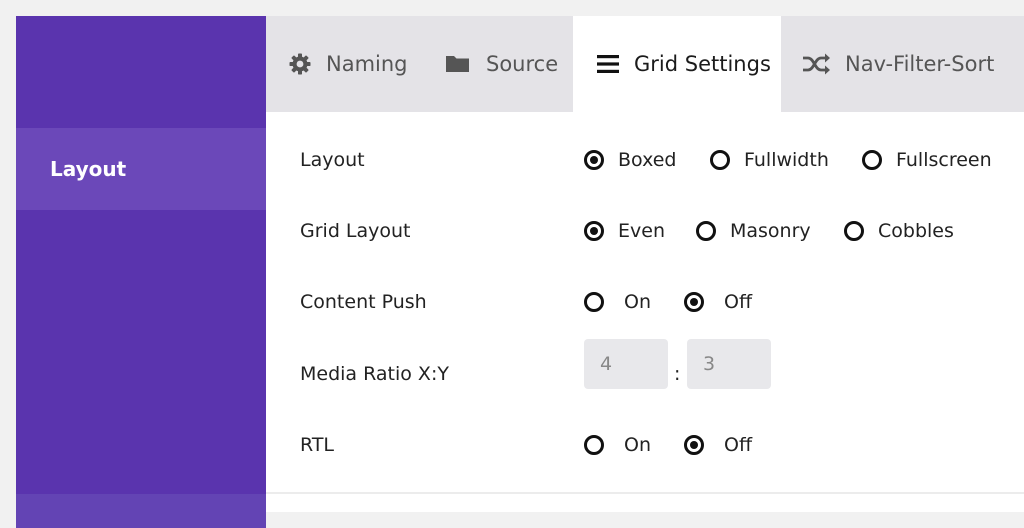 This screenshot has height=528, width=1024. Describe the element at coordinates (332, 160) in the screenshot. I see `setting-label: Layout` at that location.